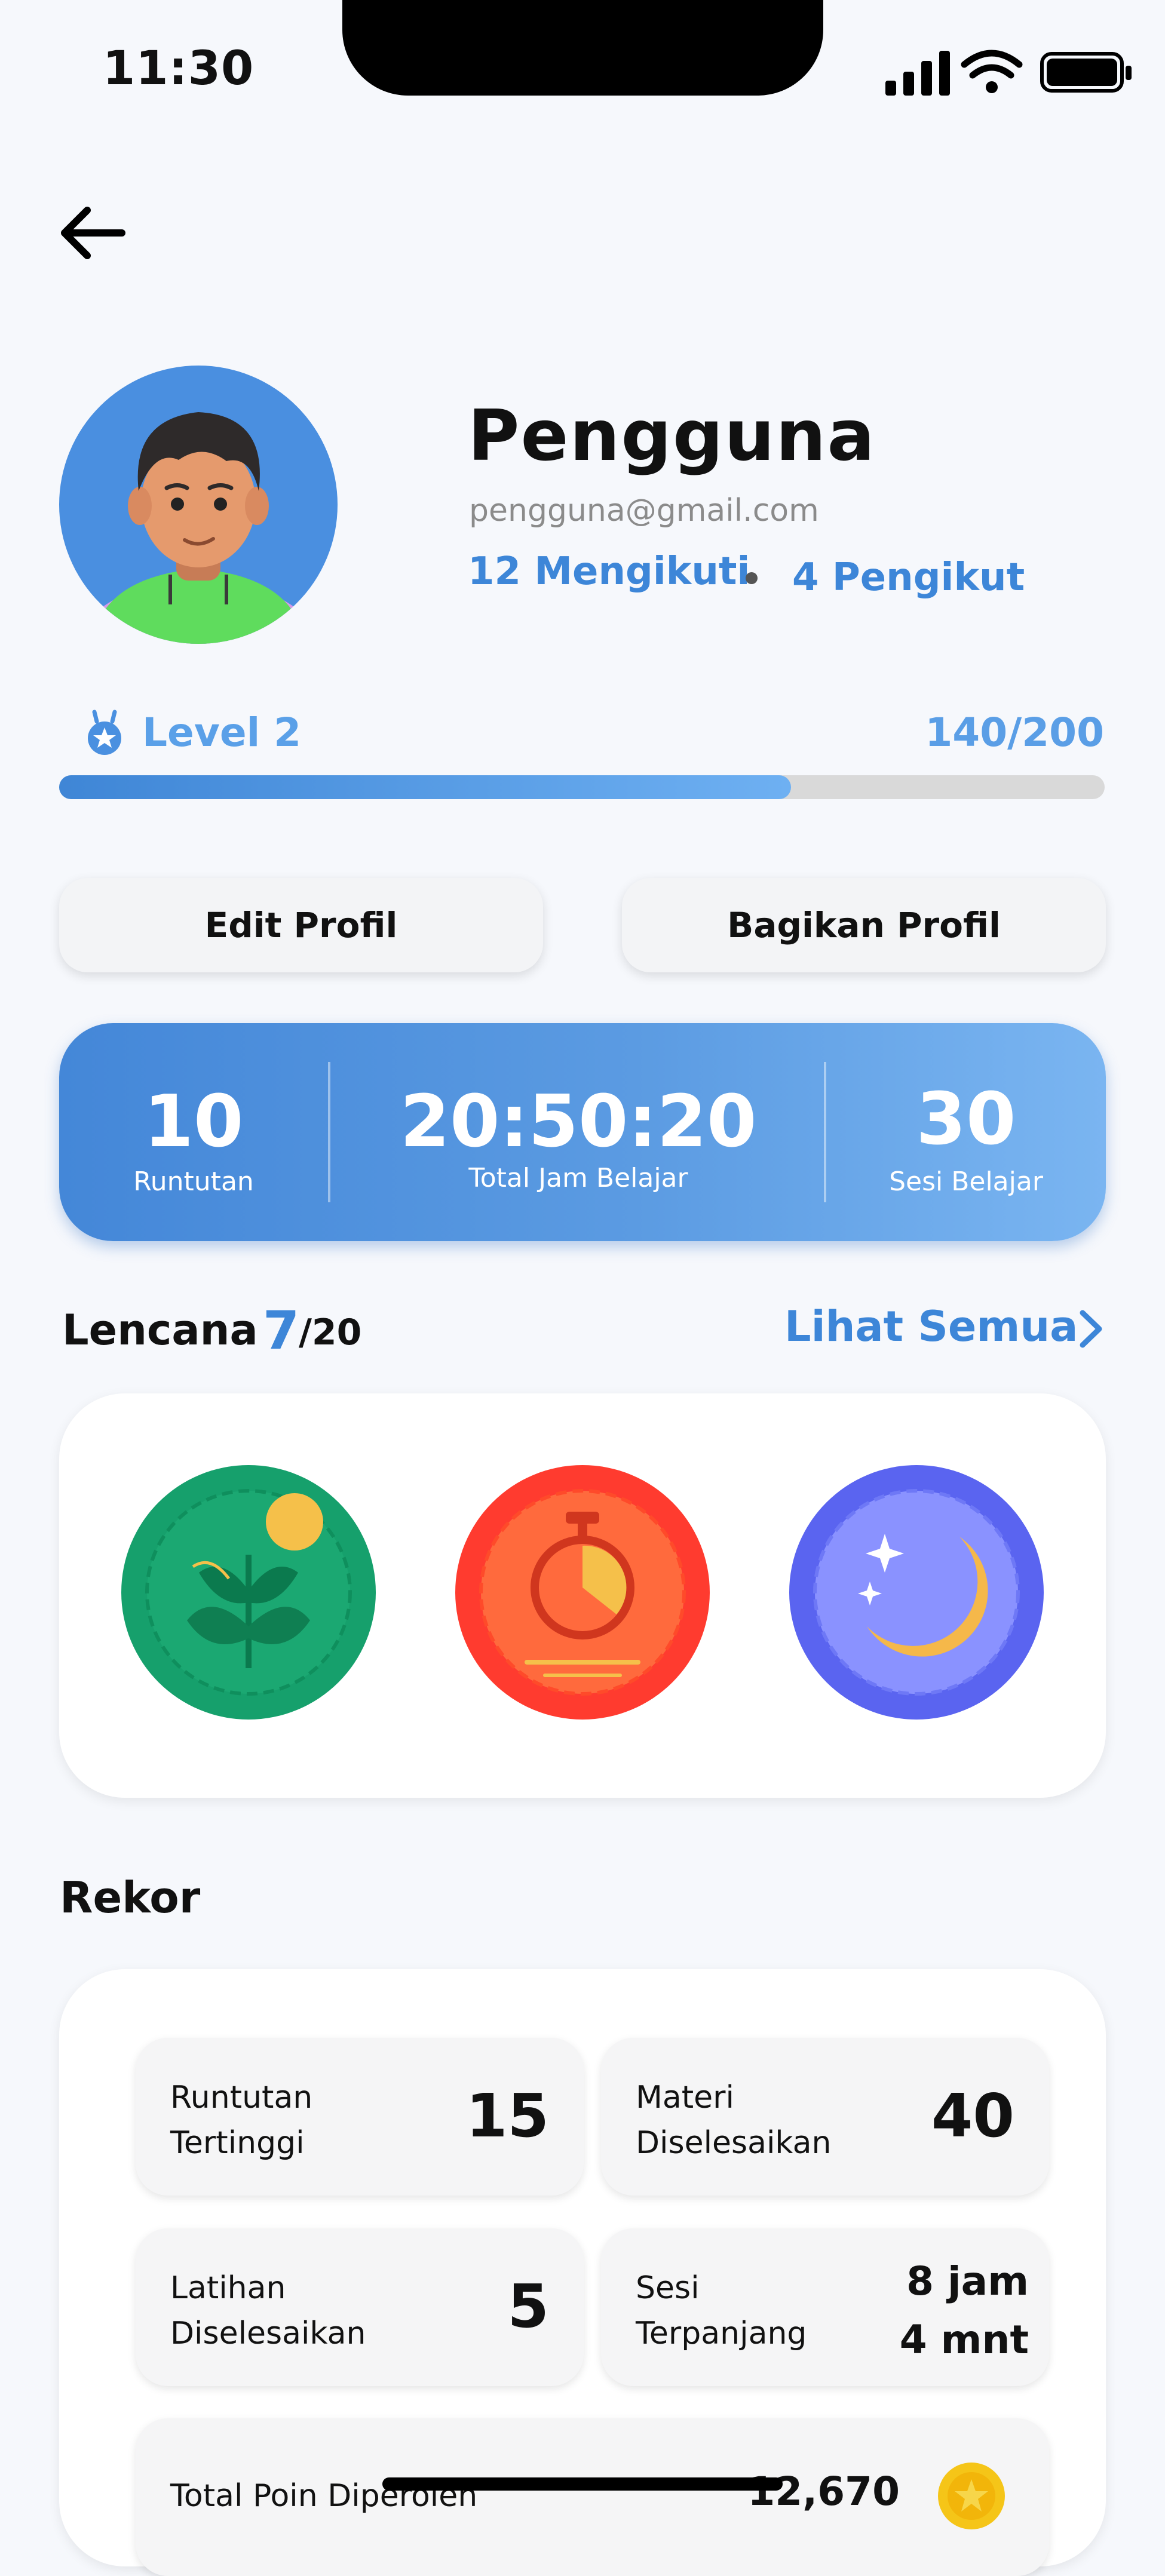 This screenshot has width=1165, height=2576. What do you see at coordinates (917, 73) in the screenshot?
I see `signal-icon` at bounding box center [917, 73].